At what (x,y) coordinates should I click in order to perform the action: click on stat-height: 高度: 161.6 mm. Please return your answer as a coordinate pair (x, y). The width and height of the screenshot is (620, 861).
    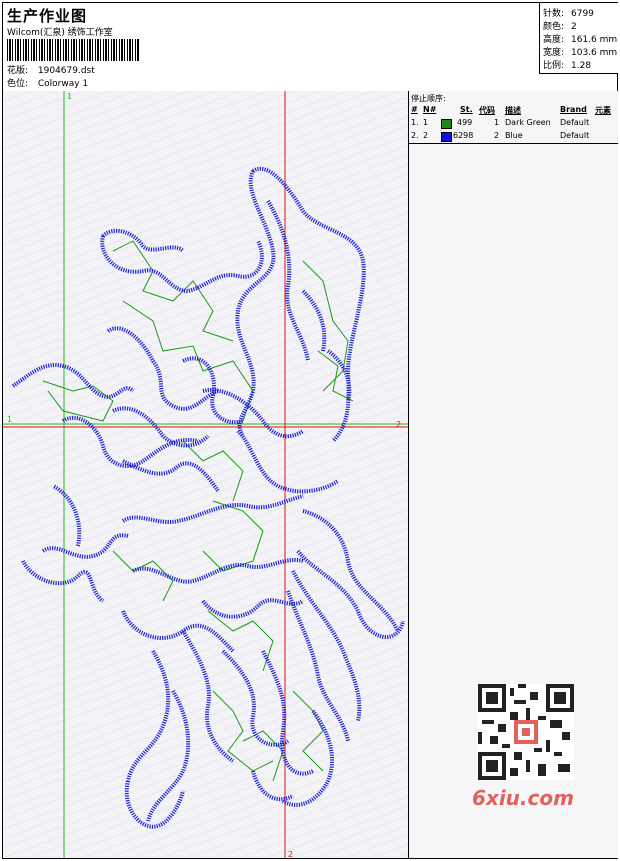
    Looking at the image, I should click on (580, 40).